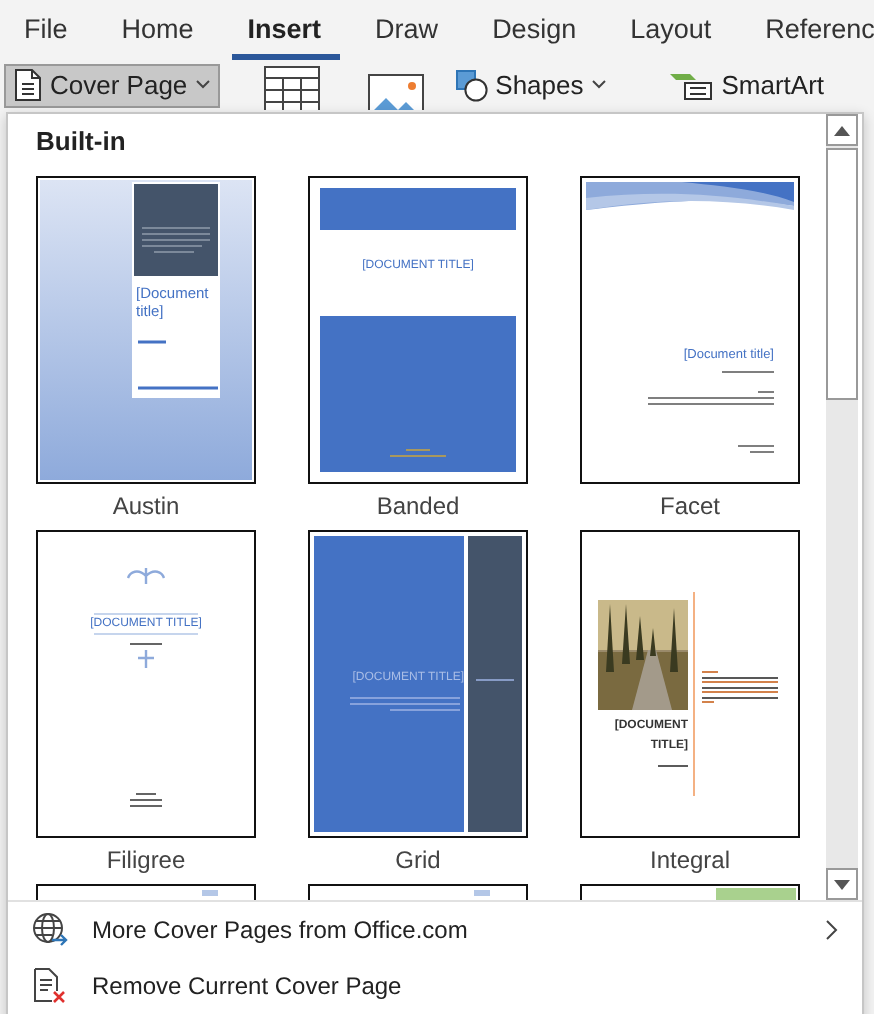 This screenshot has height=1014, width=874. Describe the element at coordinates (47, 30) in the screenshot. I see `ribbon-tab: File` at that location.